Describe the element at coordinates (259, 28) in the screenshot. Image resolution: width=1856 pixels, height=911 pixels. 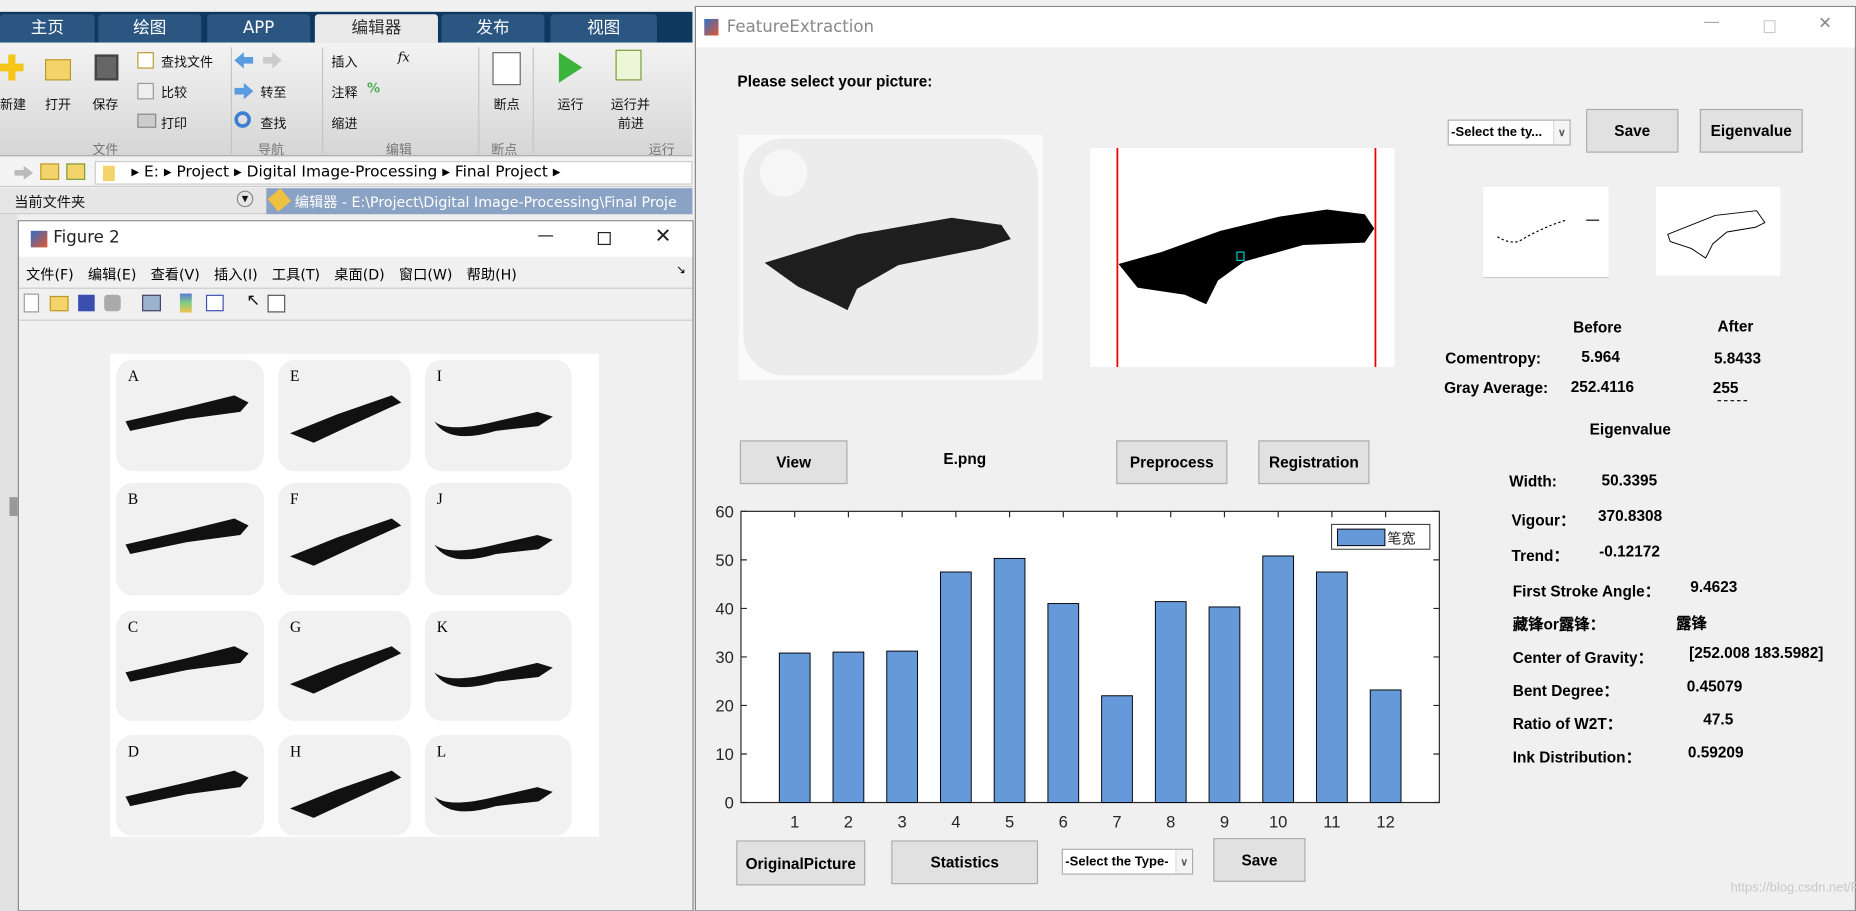
I see `tab-apps: APP` at that location.